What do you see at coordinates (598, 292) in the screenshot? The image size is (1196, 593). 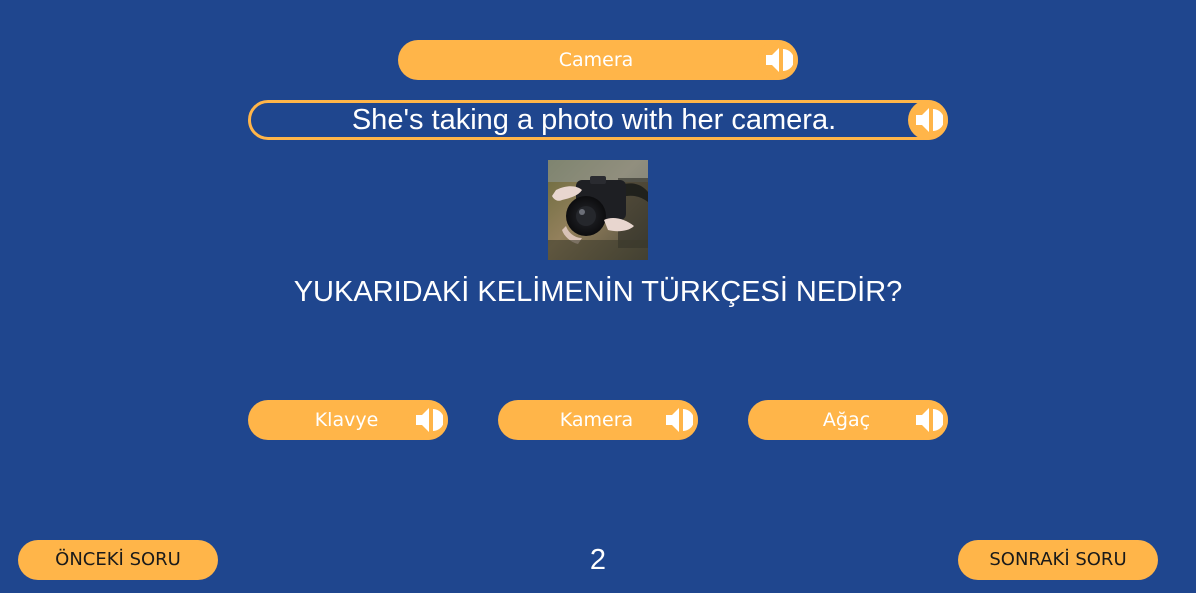 I see `question-text: YUKARIDAKİ KELİMENİN TÜRKÇESİ NEDİR?` at bounding box center [598, 292].